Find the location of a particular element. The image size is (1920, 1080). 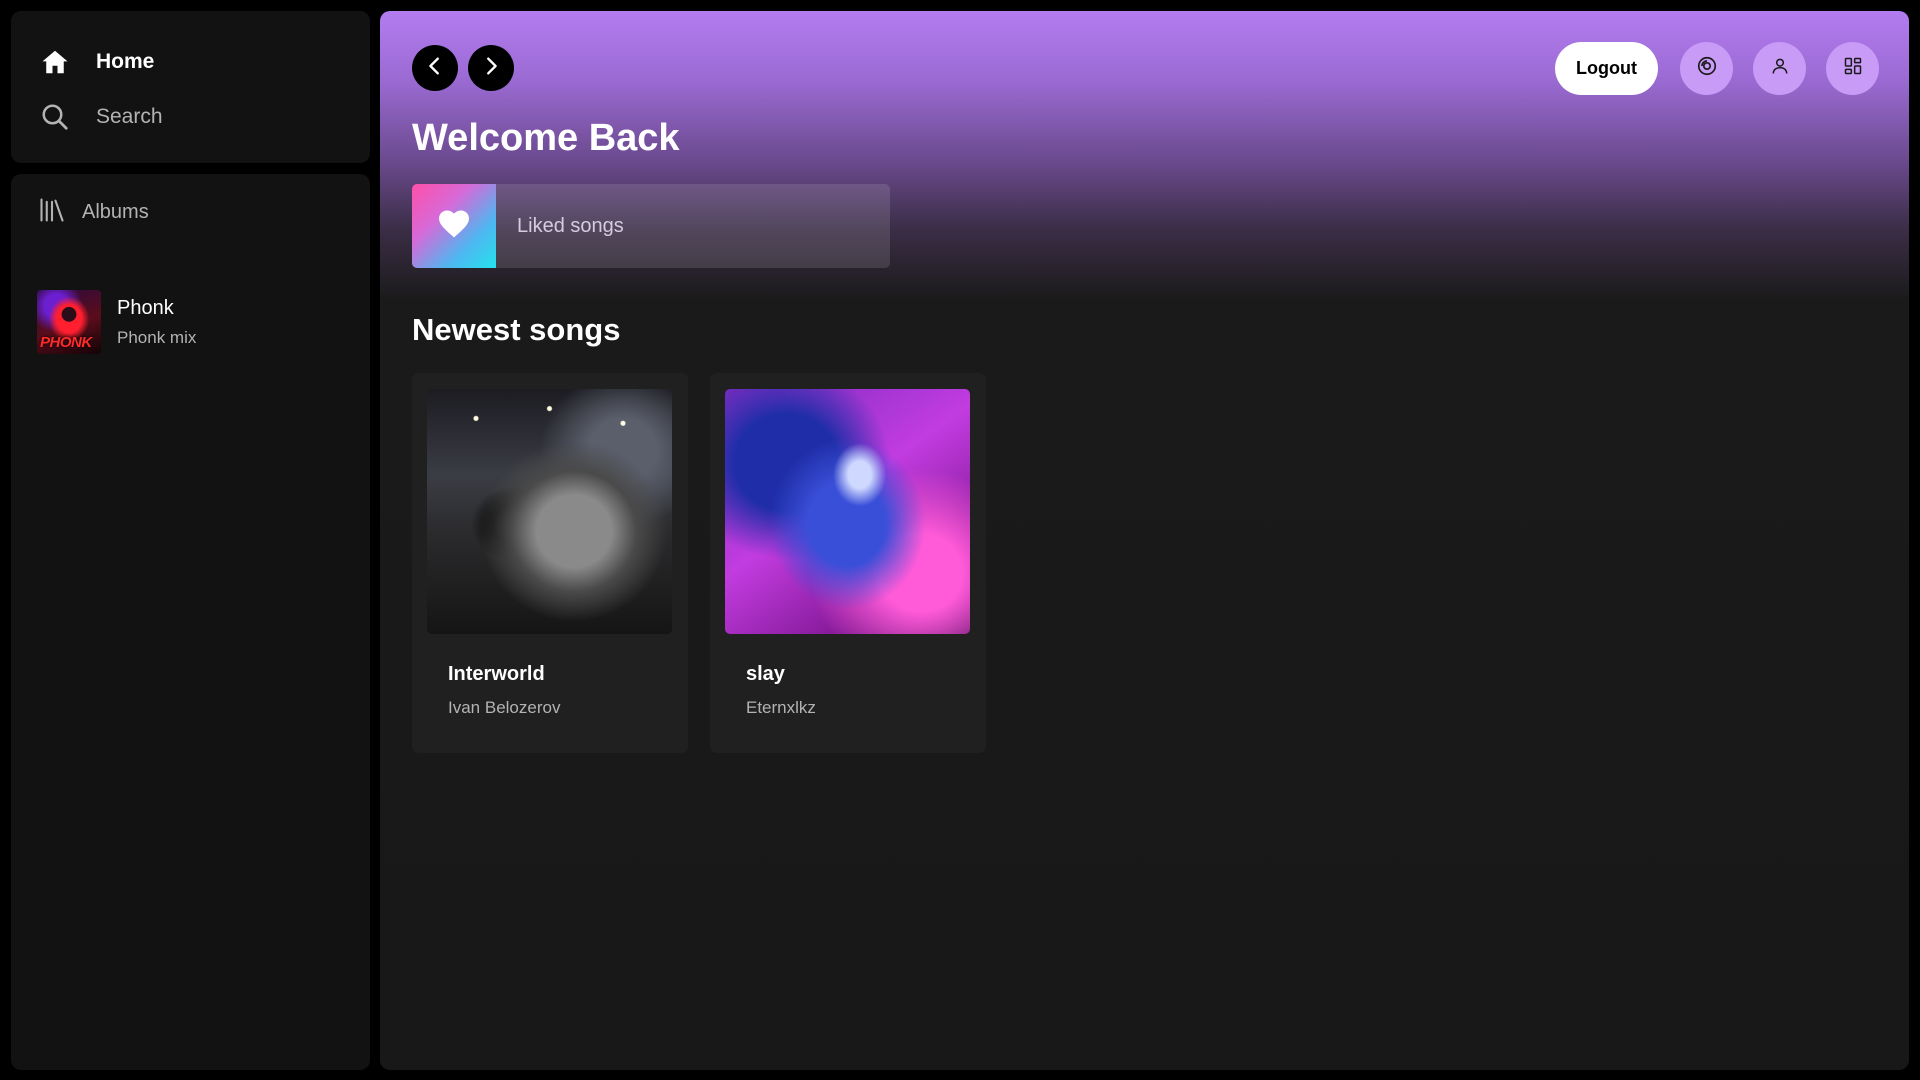

library-label: Albums is located at coordinates (115, 212).